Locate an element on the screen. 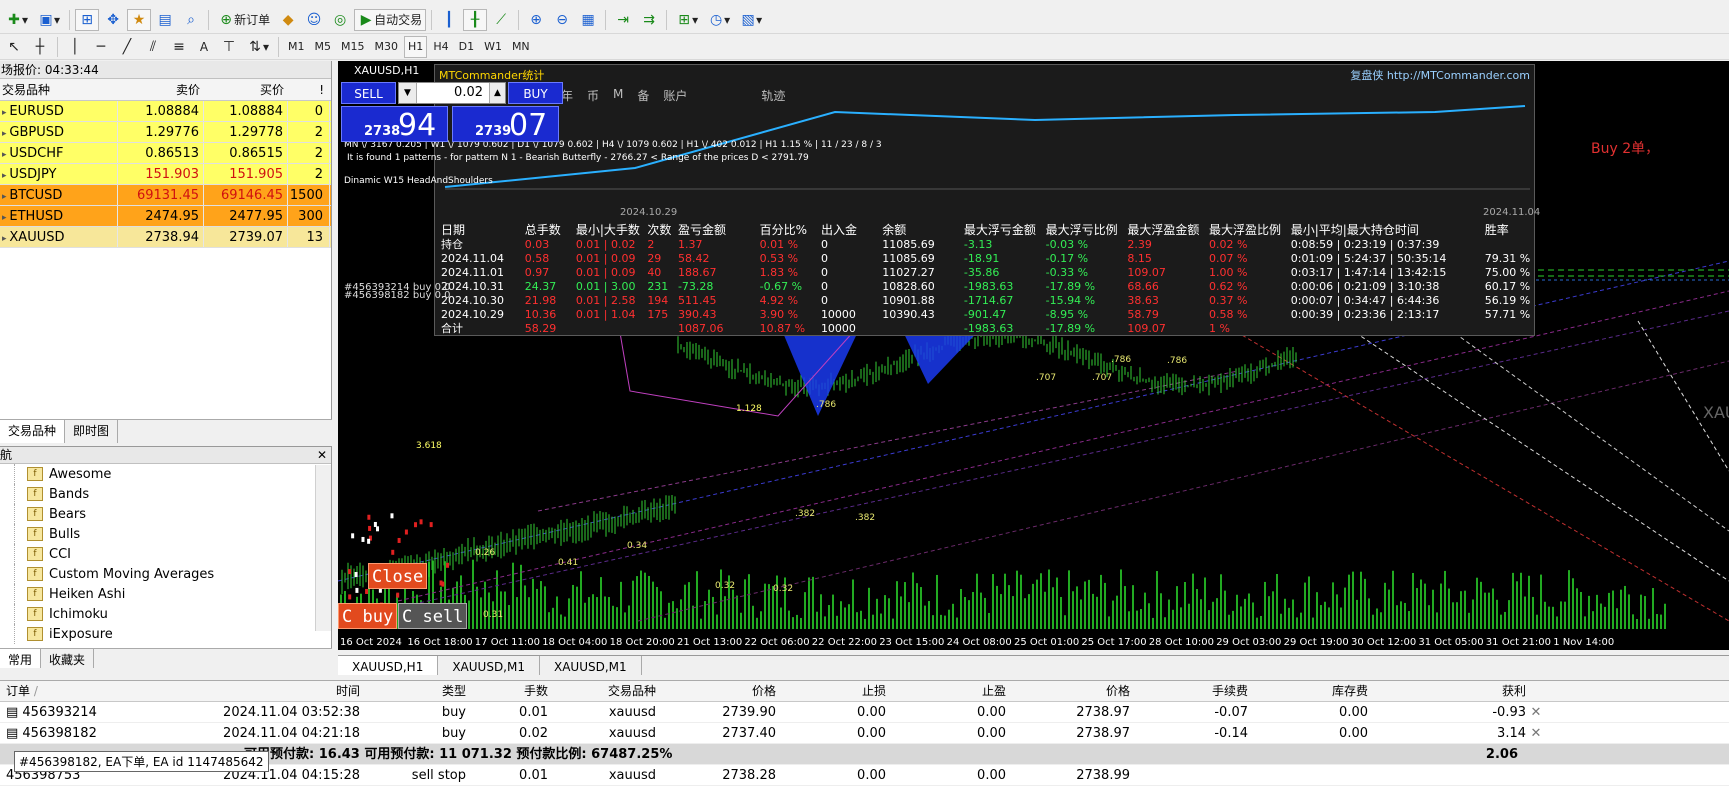 The width and height of the screenshot is (1729, 792). chart-shift-button: ⇥ is located at coordinates (623, 20).